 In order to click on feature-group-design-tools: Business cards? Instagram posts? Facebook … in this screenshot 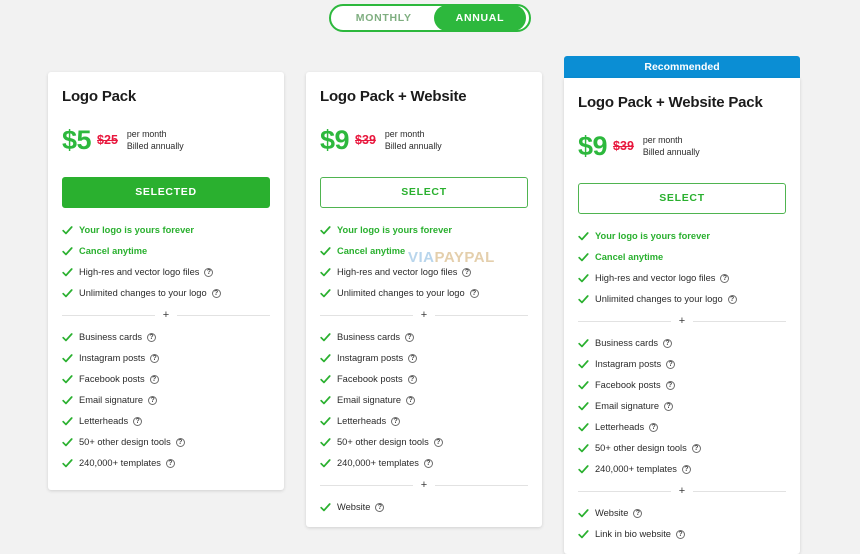, I will do `click(166, 400)`.